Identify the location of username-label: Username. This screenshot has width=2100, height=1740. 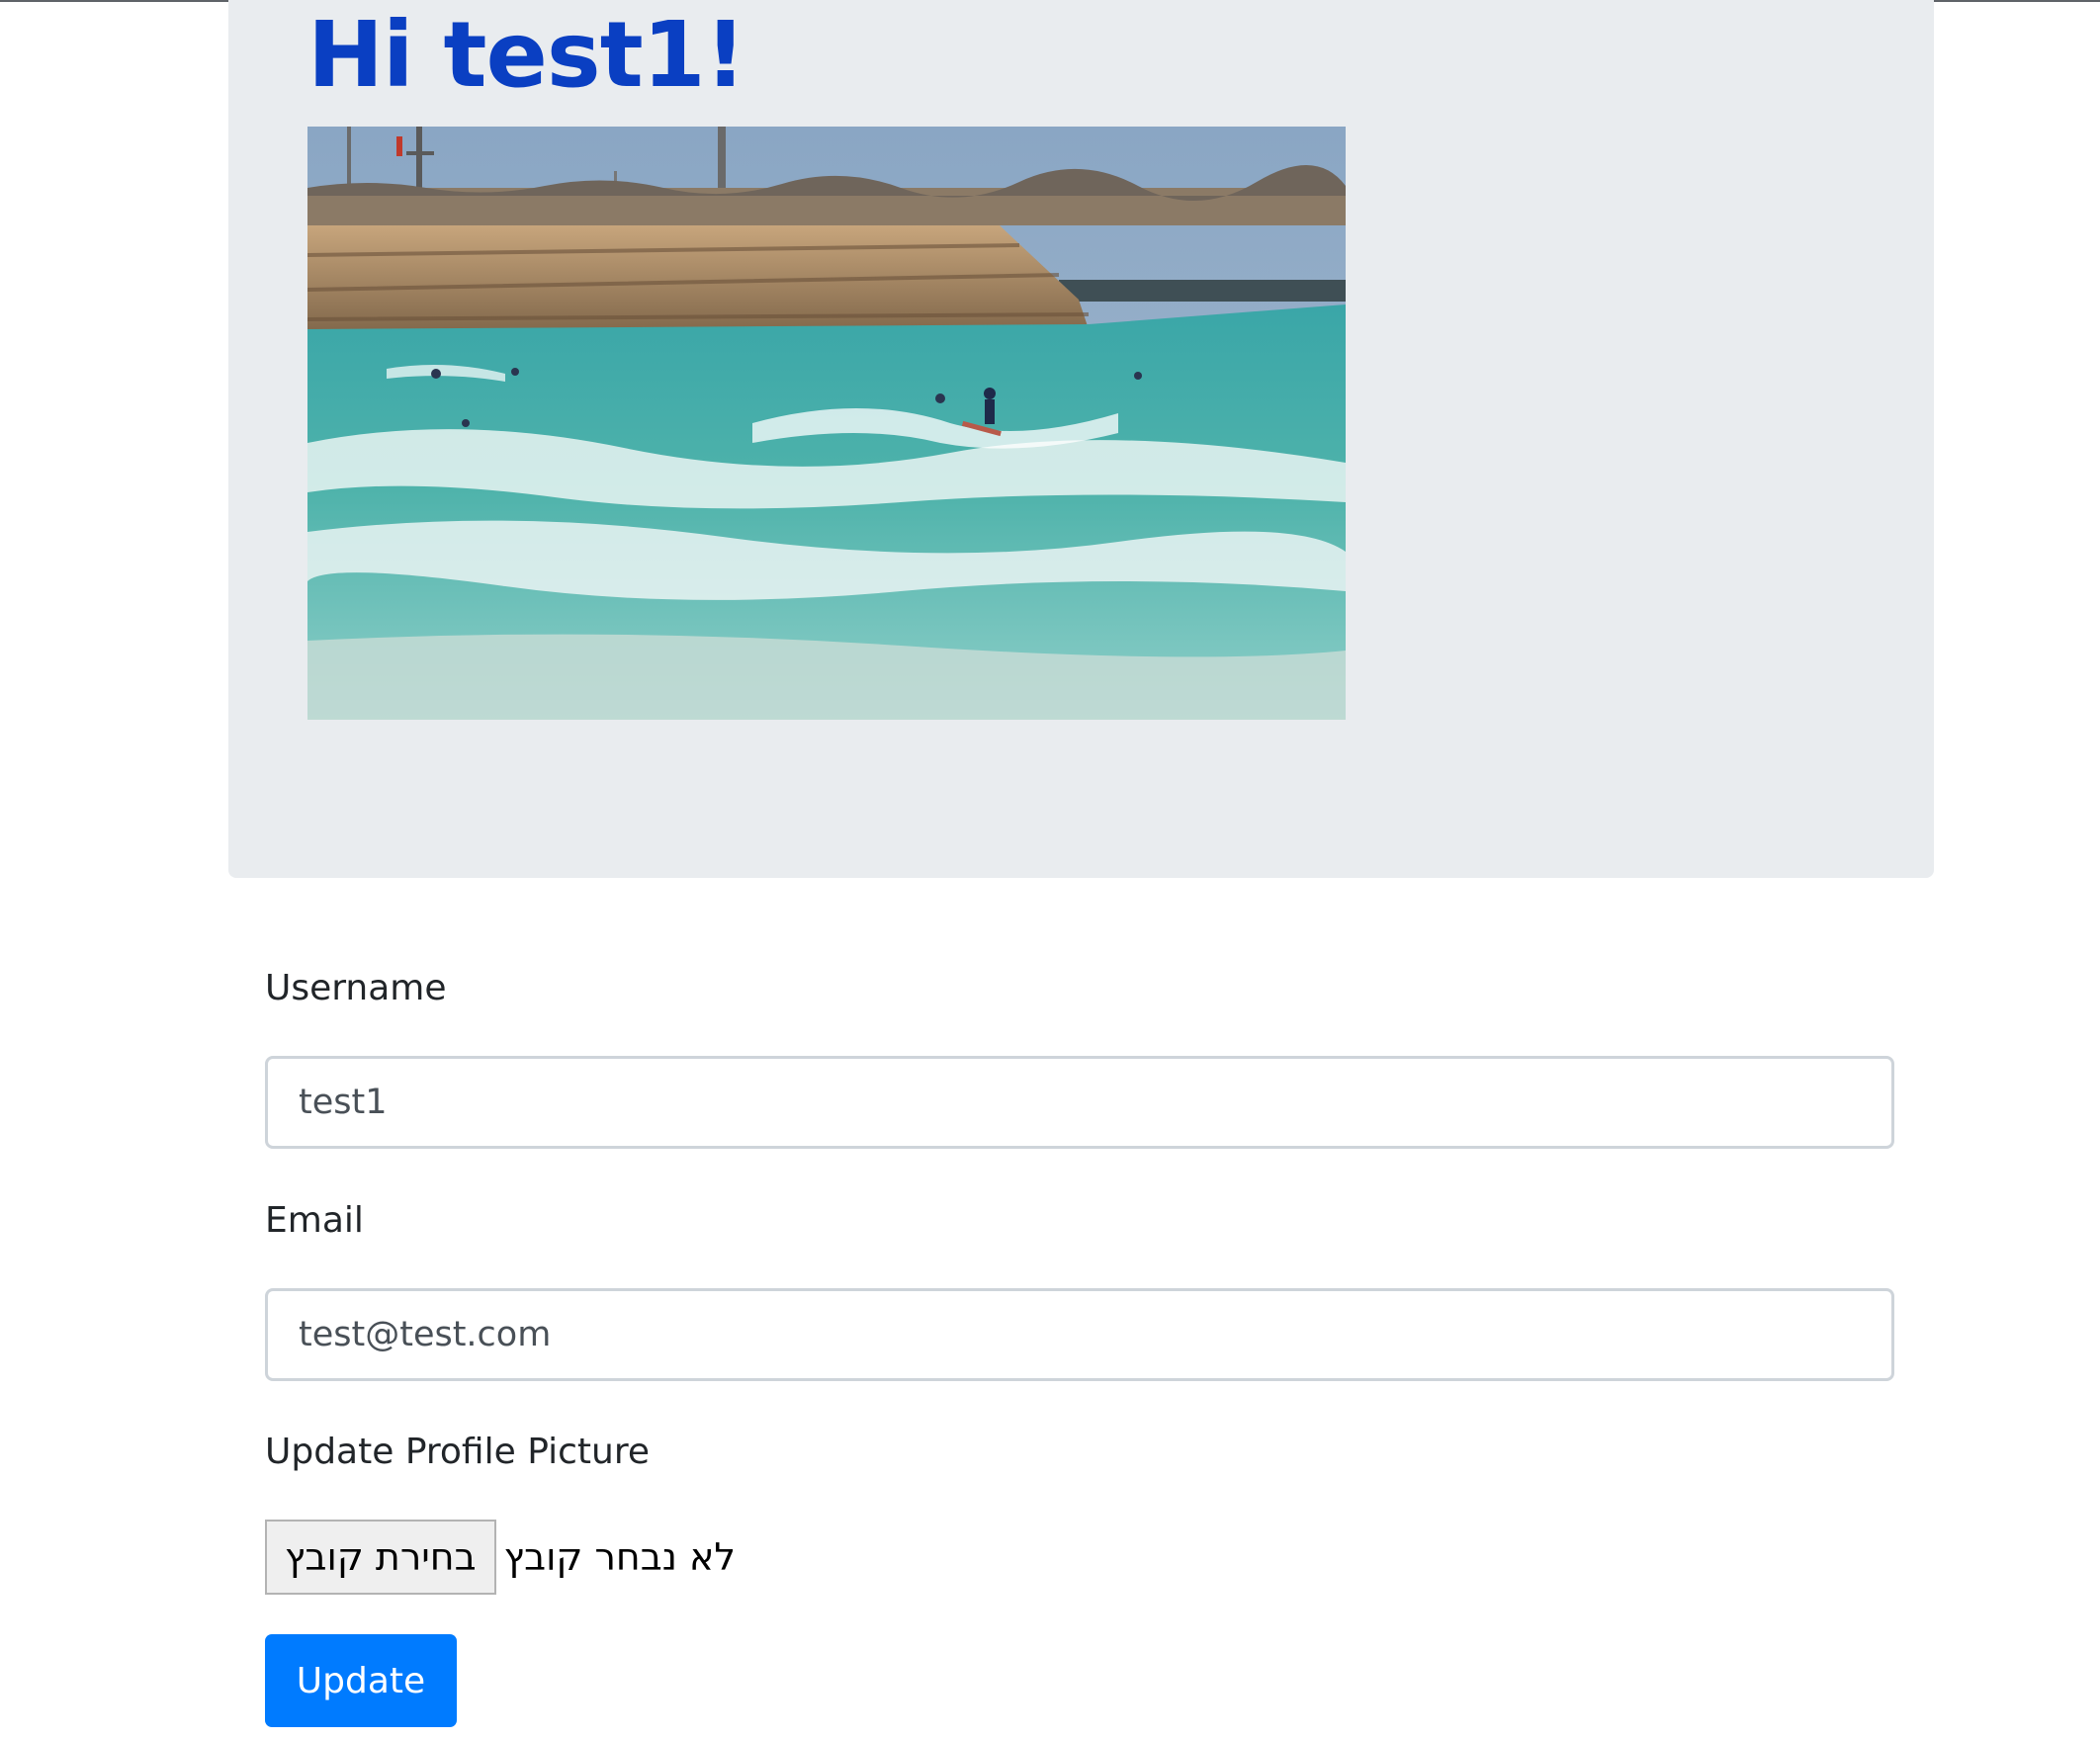
(356, 988).